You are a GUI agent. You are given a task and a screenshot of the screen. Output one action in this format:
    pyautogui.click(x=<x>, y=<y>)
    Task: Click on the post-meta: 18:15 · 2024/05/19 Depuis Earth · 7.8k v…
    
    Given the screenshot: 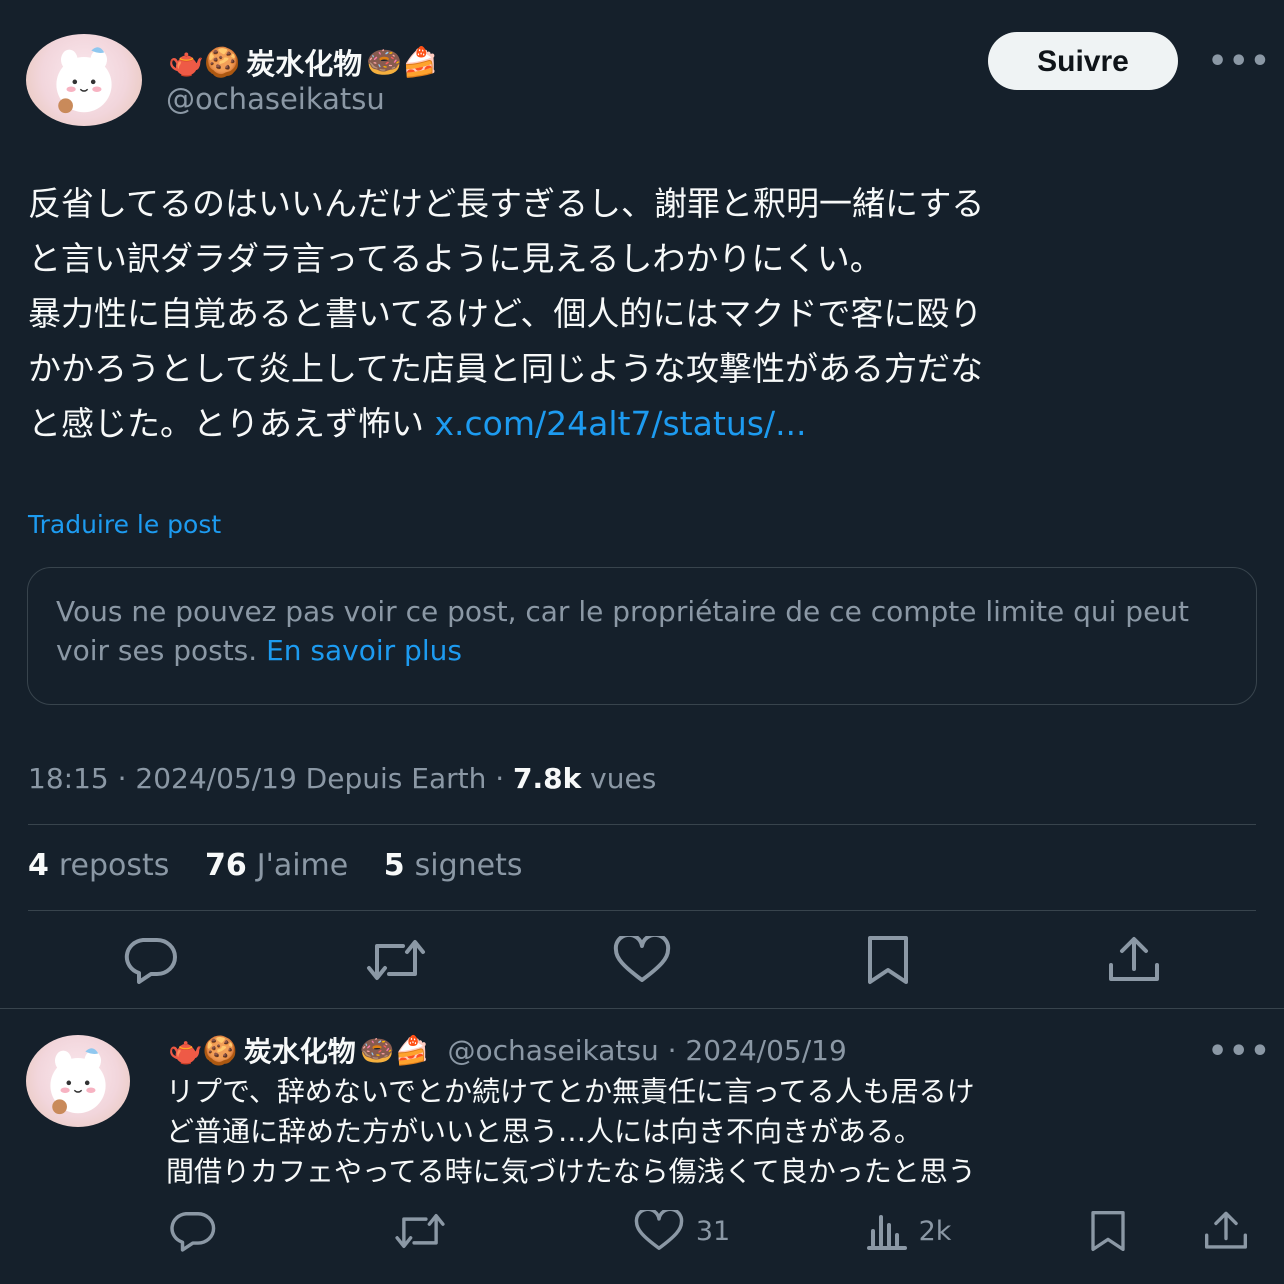 What is the action you would take?
    pyautogui.click(x=342, y=778)
    